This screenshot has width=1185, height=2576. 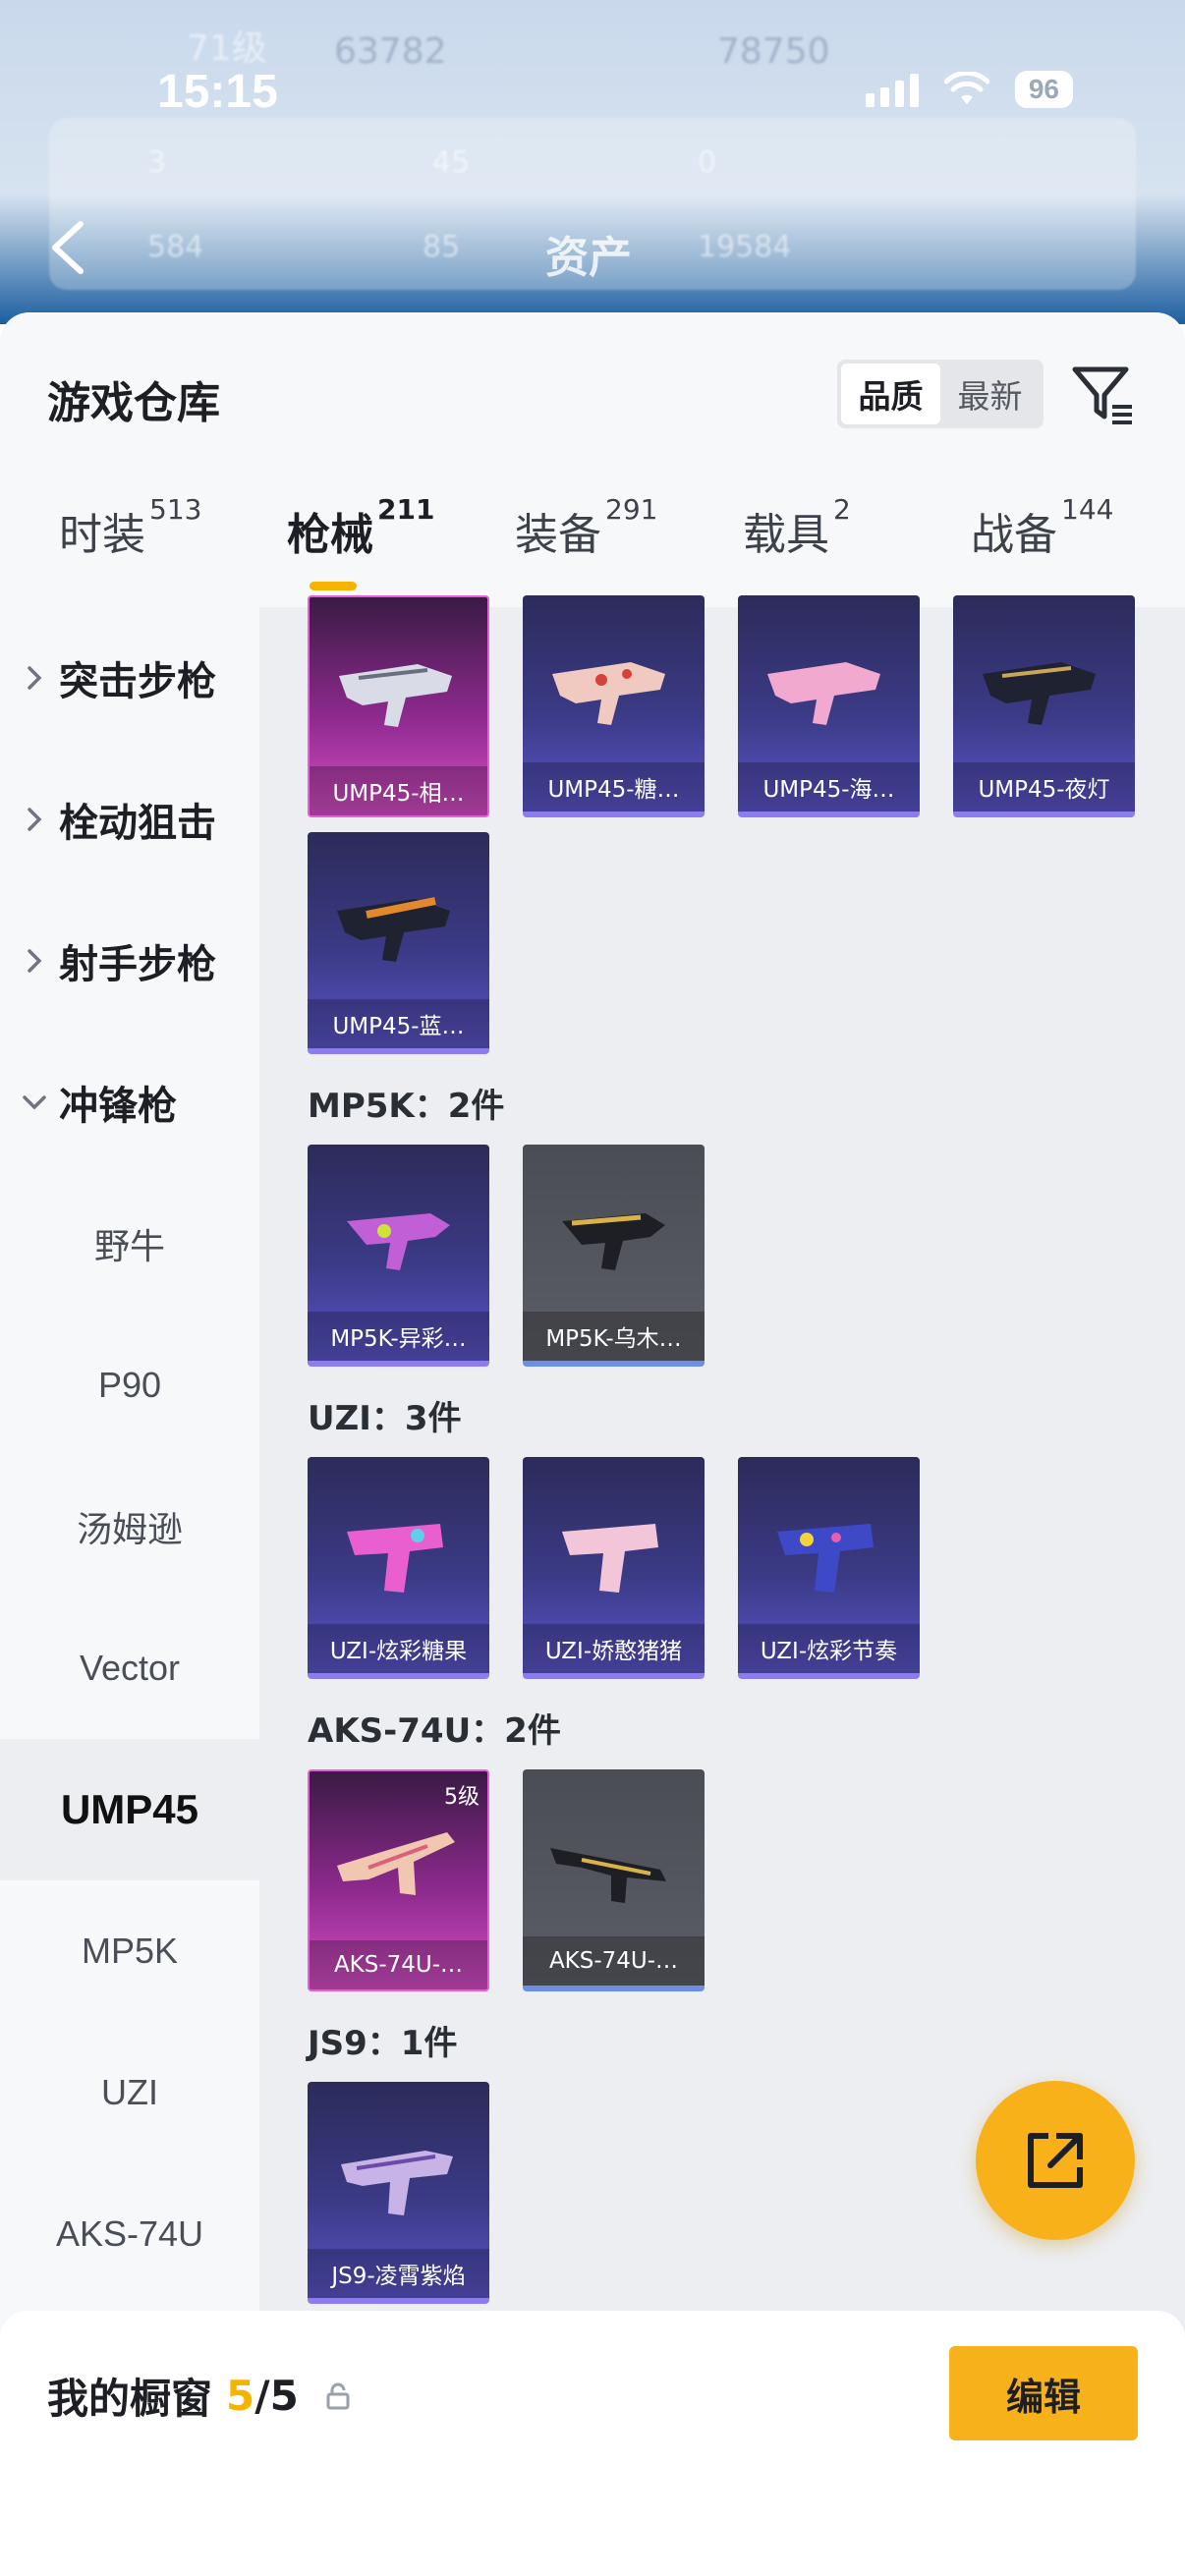 I want to click on sidebar-category-smg: 冲锋枪, so click(x=130, y=1102).